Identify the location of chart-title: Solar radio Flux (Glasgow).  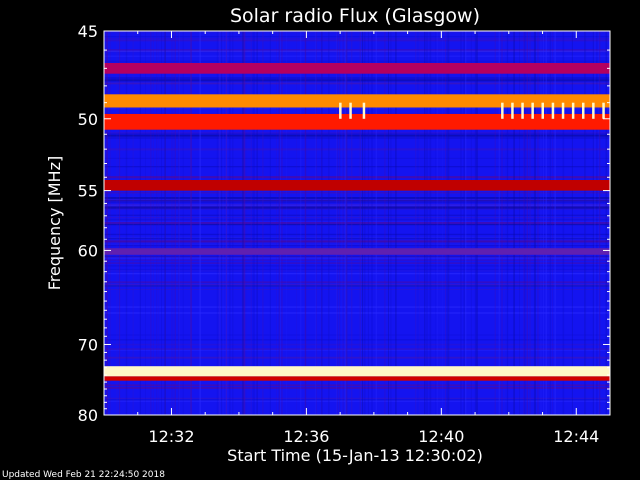
(355, 16).